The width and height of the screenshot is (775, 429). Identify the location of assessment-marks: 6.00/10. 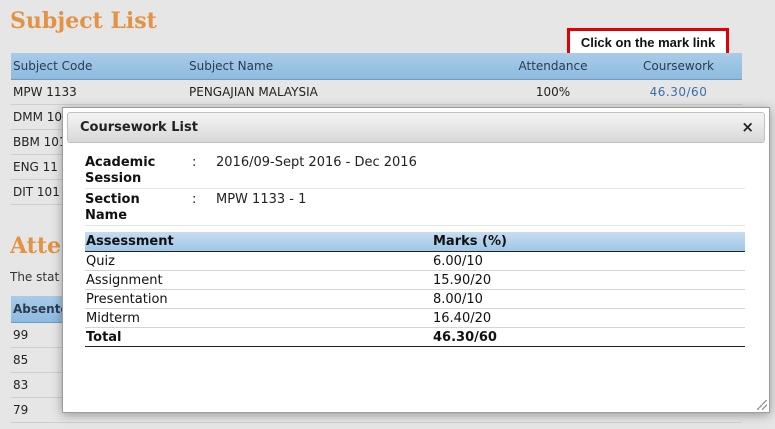
(588, 261).